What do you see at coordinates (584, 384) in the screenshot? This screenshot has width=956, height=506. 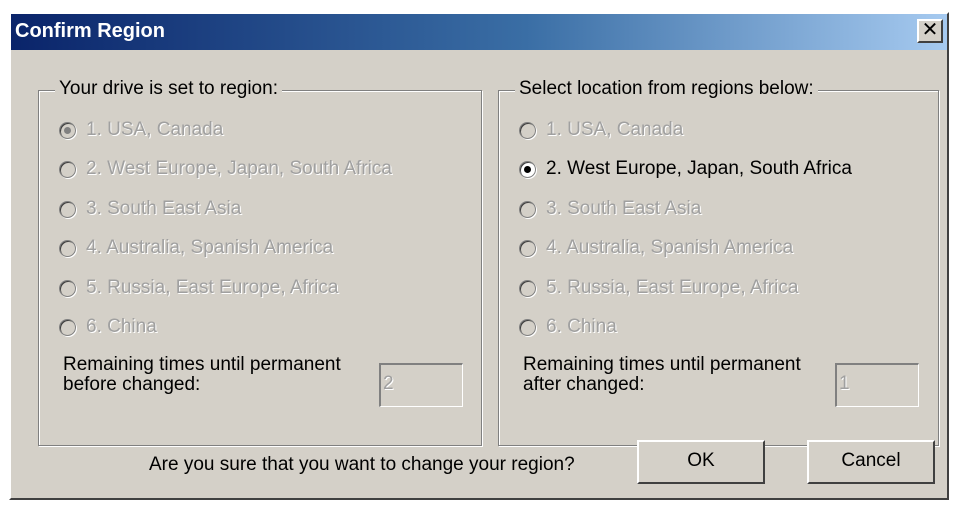 I see `remaining-after-label-line2: after changed:` at bounding box center [584, 384].